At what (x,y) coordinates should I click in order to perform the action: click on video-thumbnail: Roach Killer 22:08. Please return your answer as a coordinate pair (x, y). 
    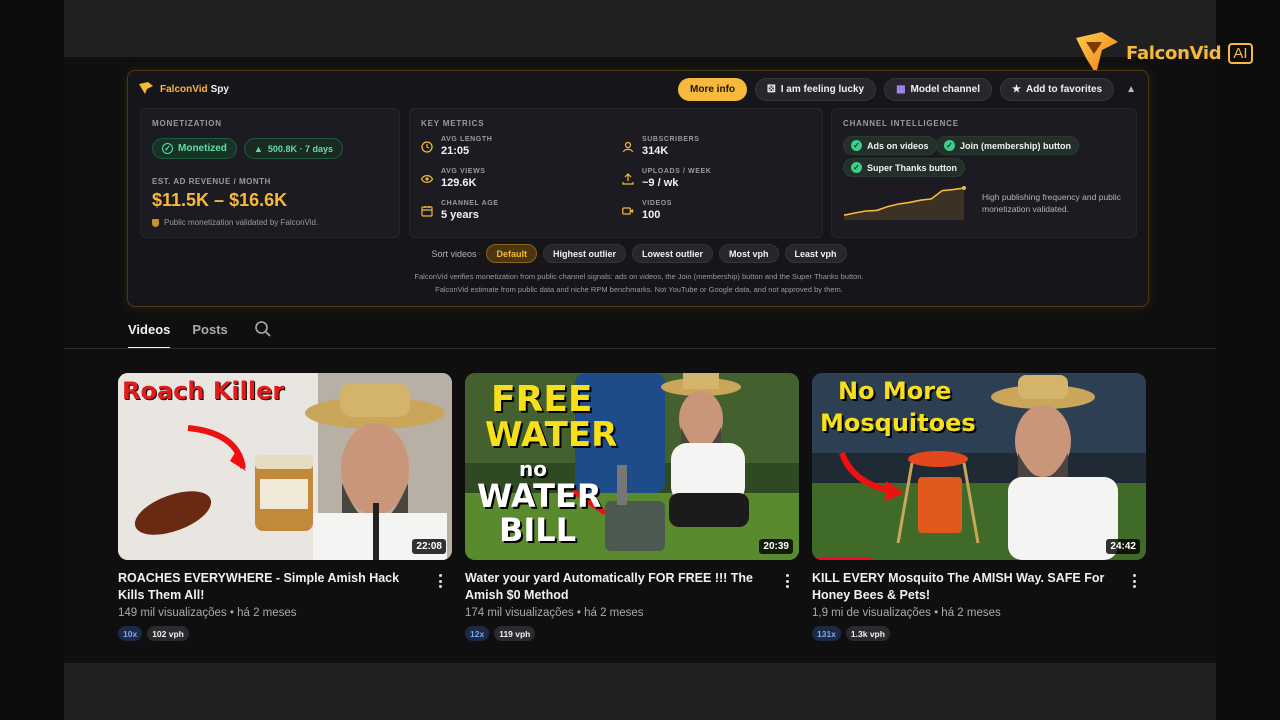
    Looking at the image, I should click on (285, 466).